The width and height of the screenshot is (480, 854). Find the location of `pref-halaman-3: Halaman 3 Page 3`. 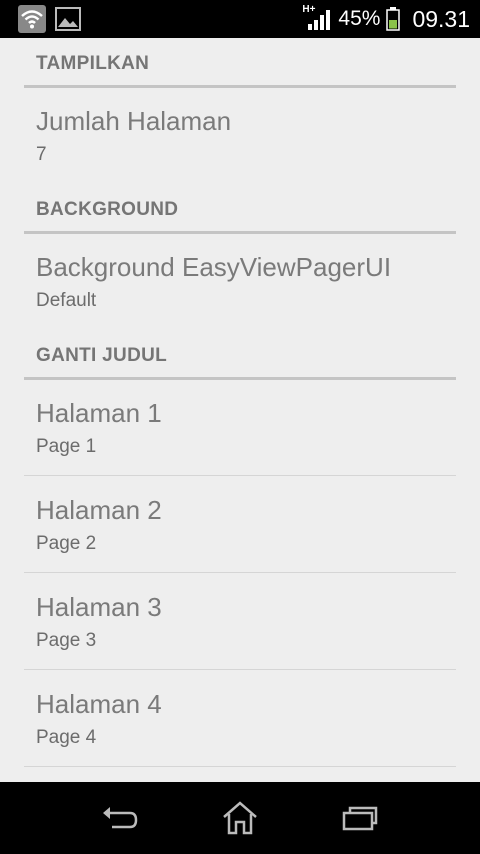

pref-halaman-3: Halaman 3 Page 3 is located at coordinates (240, 621).